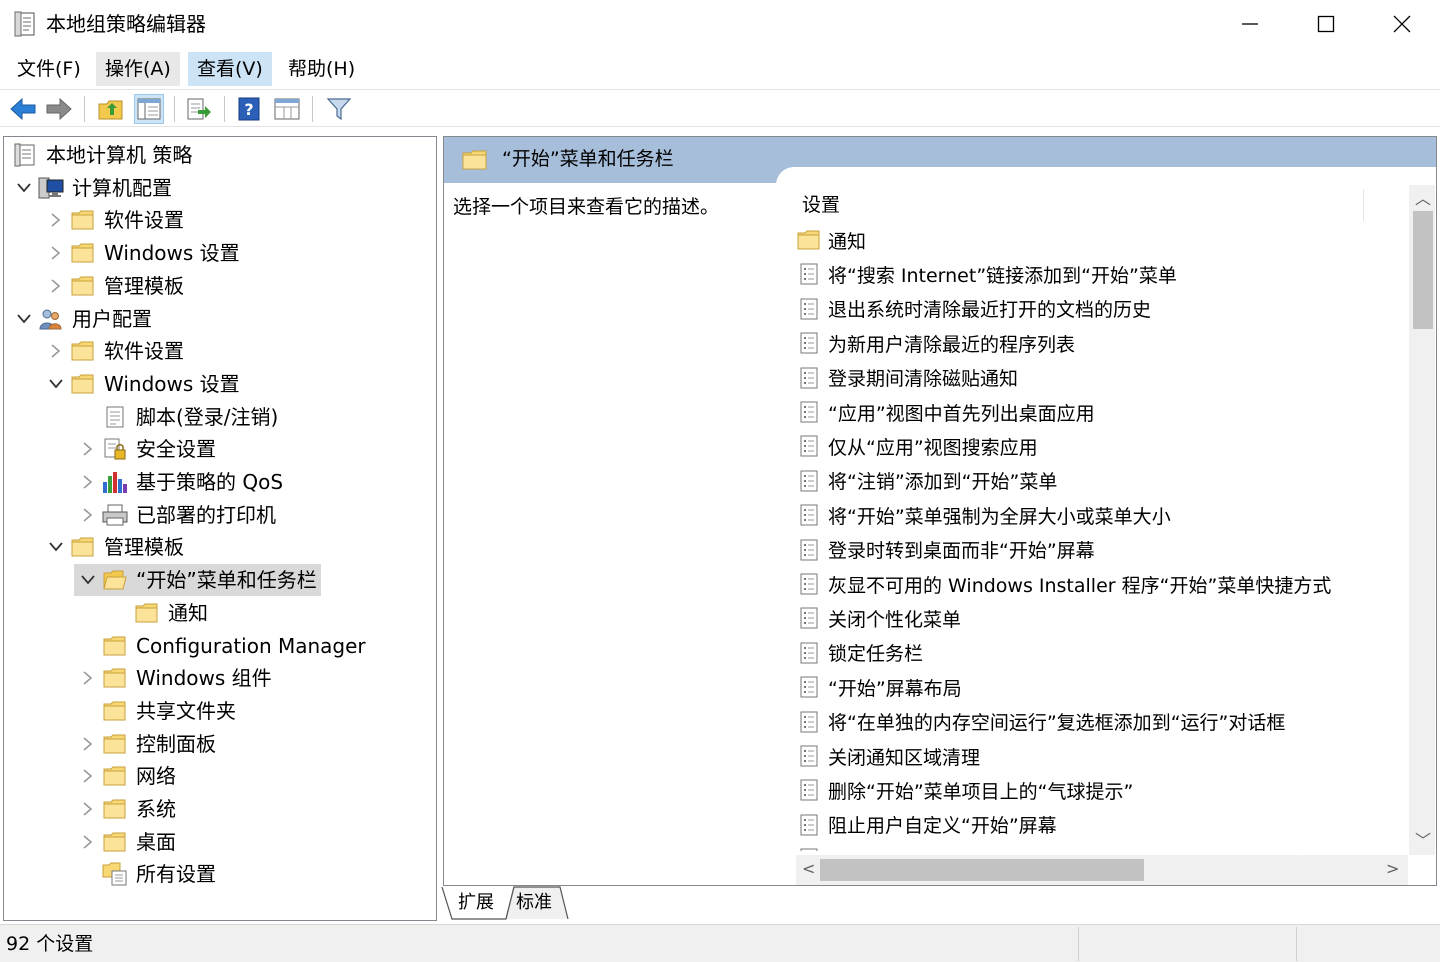 Image resolution: width=1440 pixels, height=962 pixels. What do you see at coordinates (127, 776) in the screenshot?
I see `tree-node: 网络` at bounding box center [127, 776].